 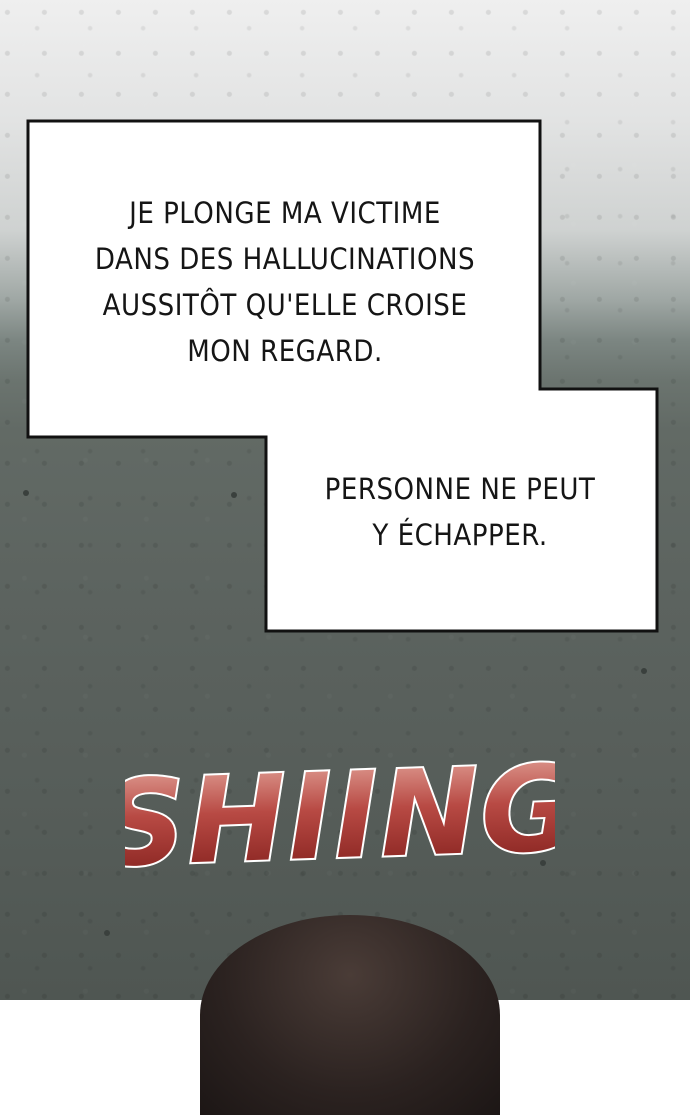 I want to click on sound-effect-text: SHIING, so click(x=340, y=815).